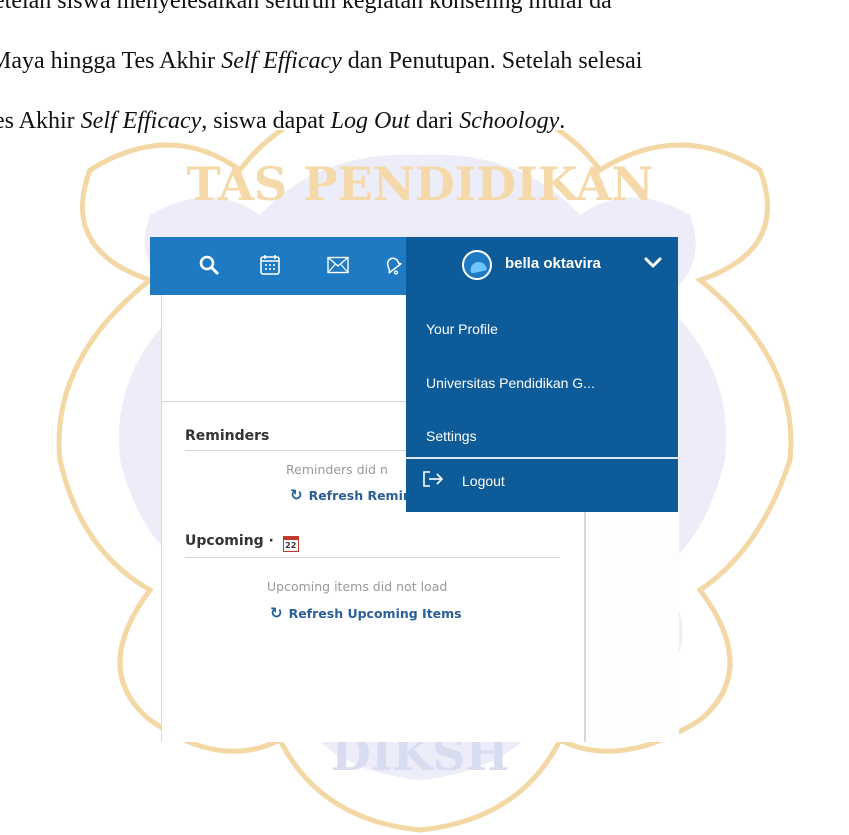  I want to click on top-navigation-bar: bella oktavira, so click(414, 266).